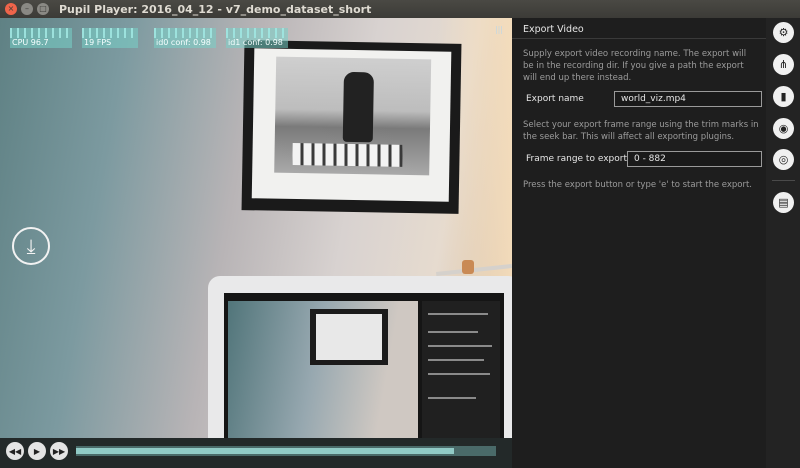 The width and height of the screenshot is (800, 468). I want to click on panel-divider, so click(639, 38).